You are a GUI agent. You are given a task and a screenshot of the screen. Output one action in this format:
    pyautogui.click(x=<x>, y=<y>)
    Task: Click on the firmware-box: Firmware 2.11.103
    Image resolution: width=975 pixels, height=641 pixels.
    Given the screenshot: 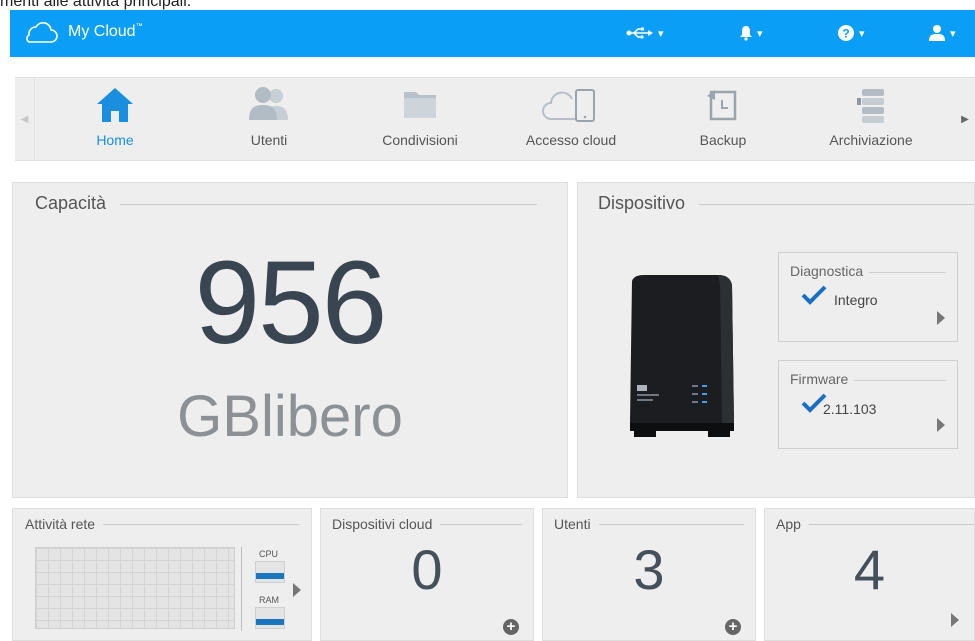 What is the action you would take?
    pyautogui.click(x=868, y=404)
    